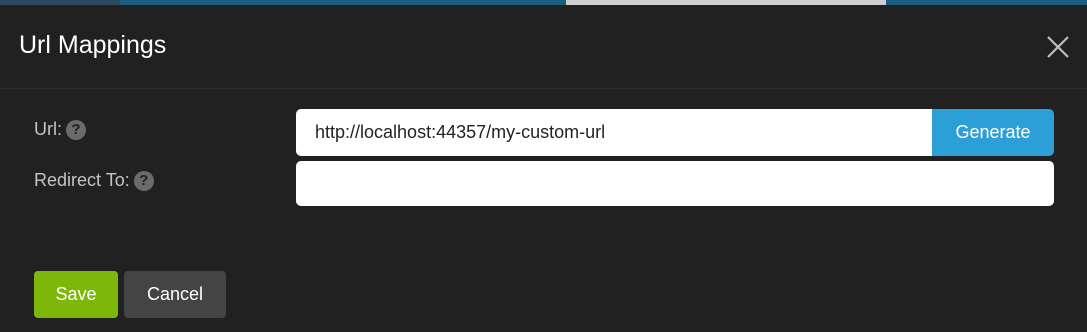 Image resolution: width=1087 pixels, height=332 pixels. I want to click on generate-button: Generate, so click(993, 132).